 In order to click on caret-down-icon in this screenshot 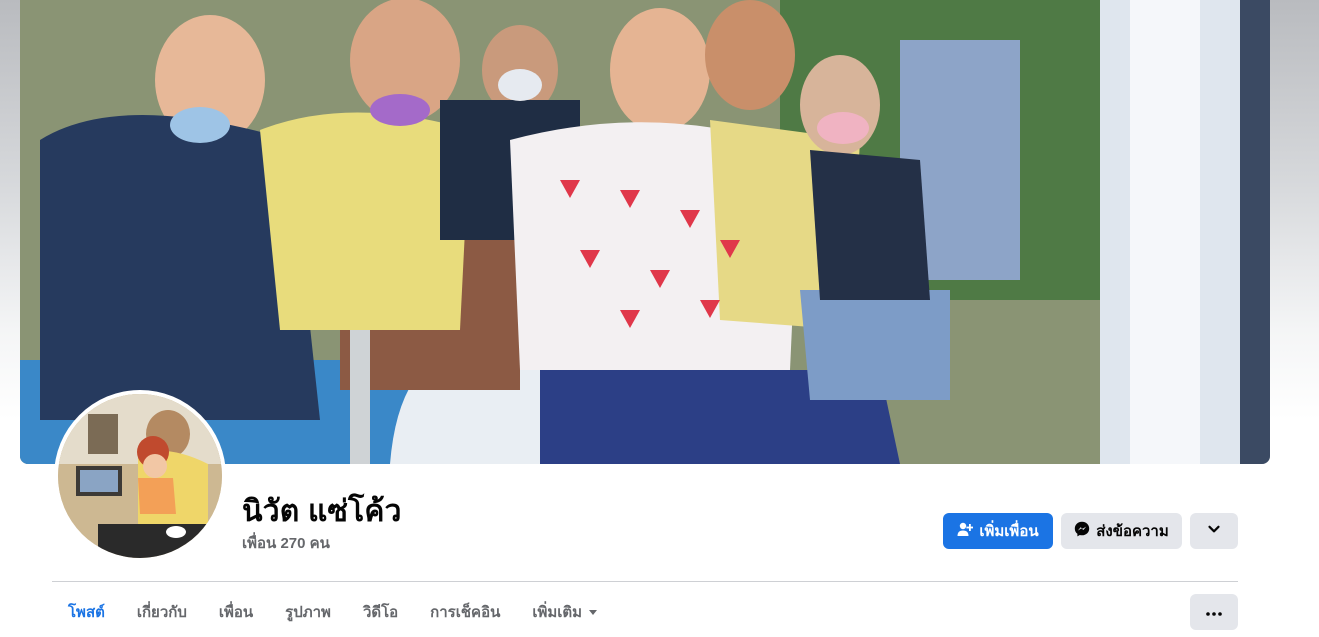, I will do `click(593, 612)`.